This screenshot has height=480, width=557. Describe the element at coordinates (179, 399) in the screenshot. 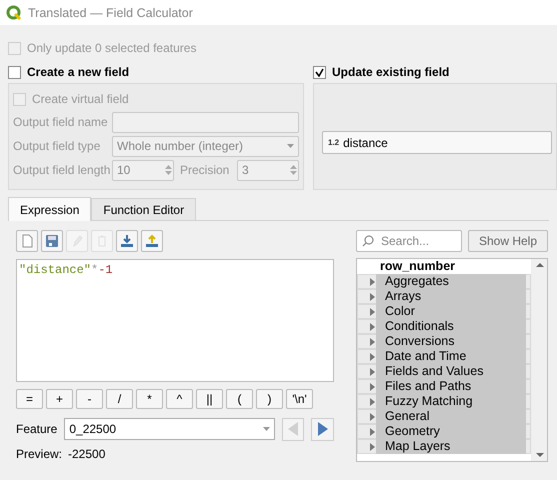

I see `operator-button: ^` at that location.